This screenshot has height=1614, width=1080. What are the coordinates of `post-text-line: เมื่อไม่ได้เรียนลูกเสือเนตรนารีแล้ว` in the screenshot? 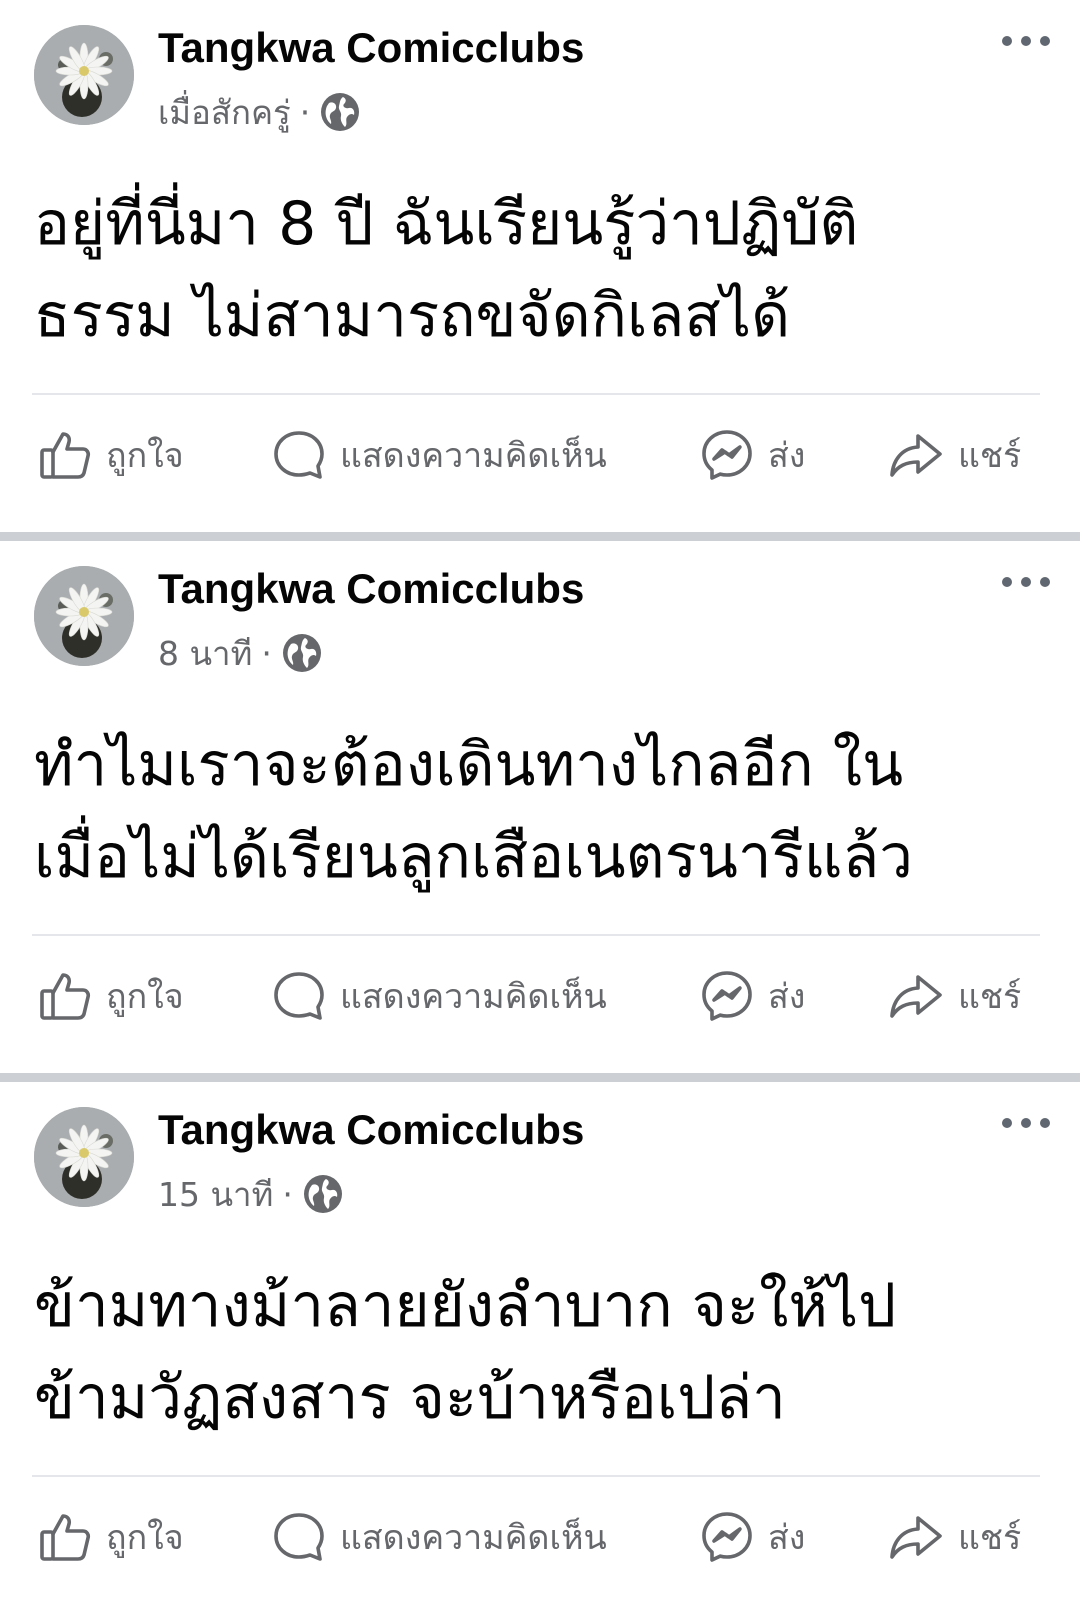 It's located at (473, 857).